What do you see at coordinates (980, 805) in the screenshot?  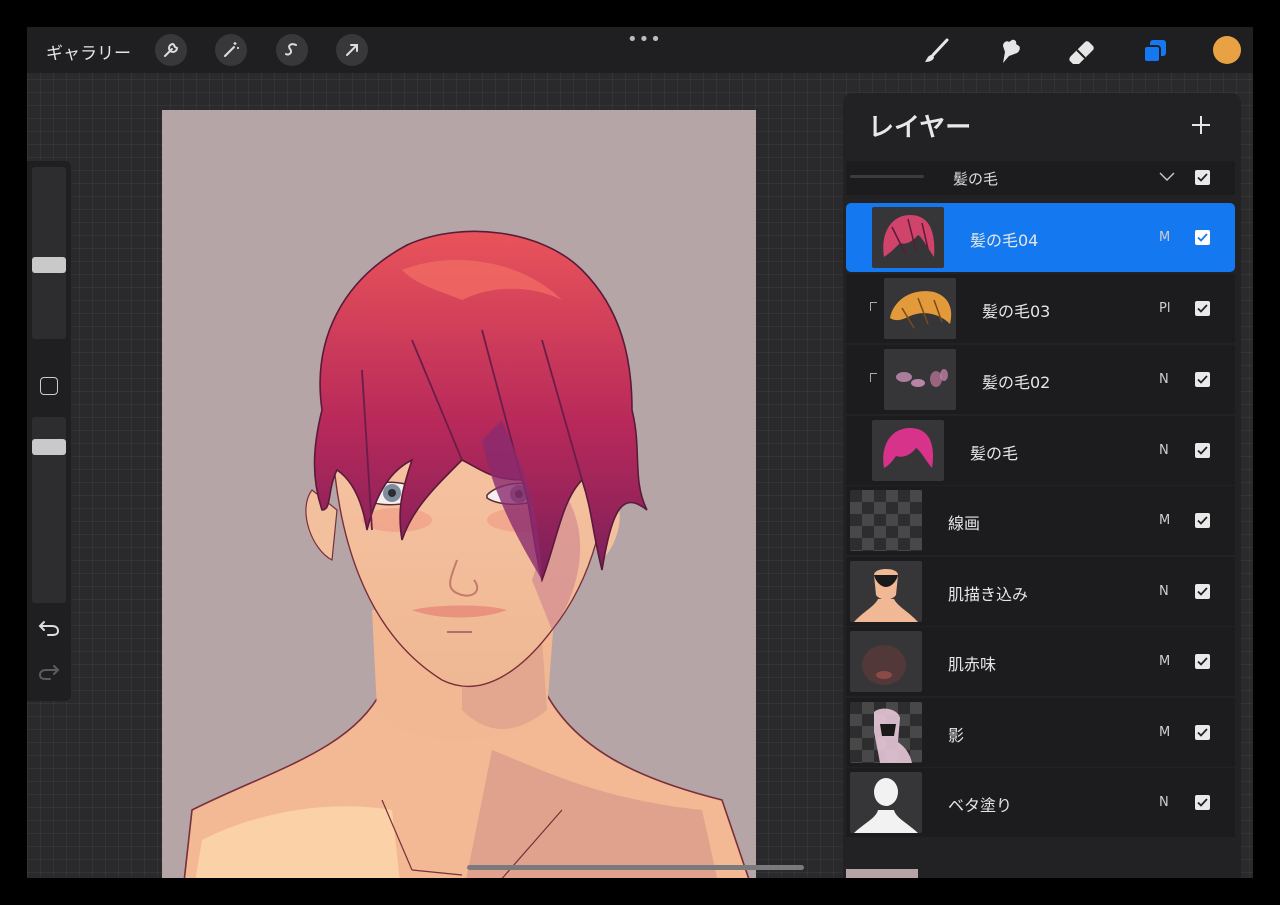 I see `layer-name: ベタ塗り` at bounding box center [980, 805].